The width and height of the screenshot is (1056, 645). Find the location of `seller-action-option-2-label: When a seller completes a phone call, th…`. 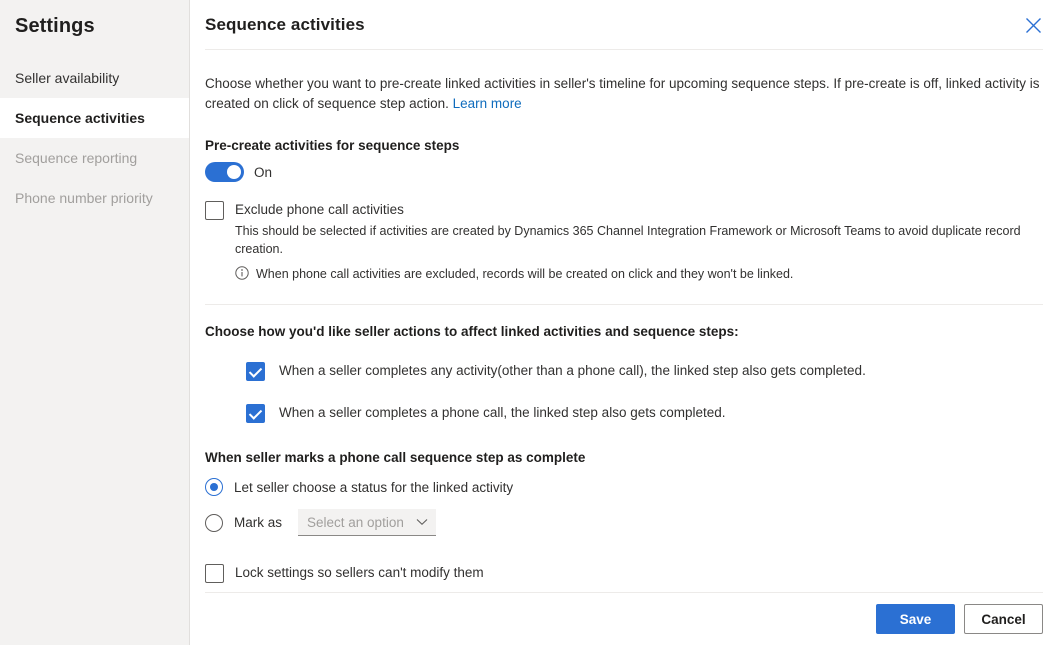

seller-action-option-2-label: When a seller completes a phone call, th… is located at coordinates (502, 412).